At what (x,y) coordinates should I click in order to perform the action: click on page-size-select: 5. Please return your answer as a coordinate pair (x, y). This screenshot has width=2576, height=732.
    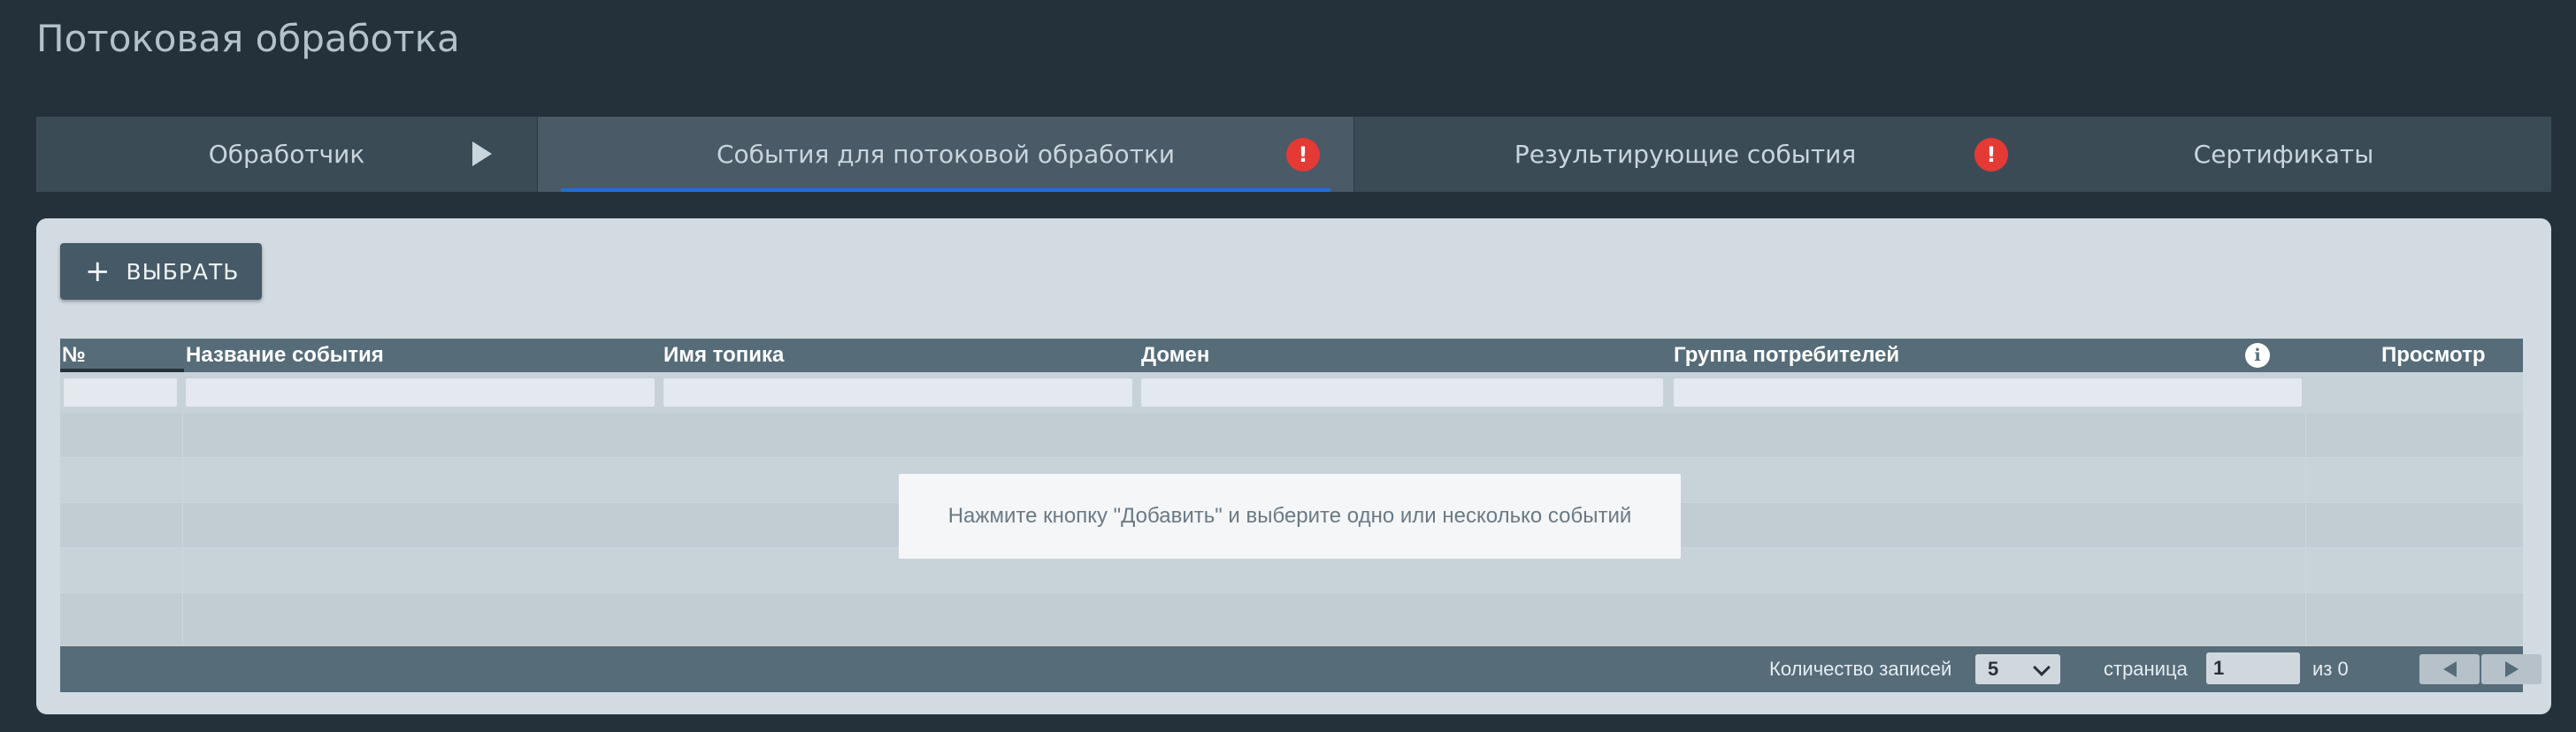
    Looking at the image, I should click on (2017, 669).